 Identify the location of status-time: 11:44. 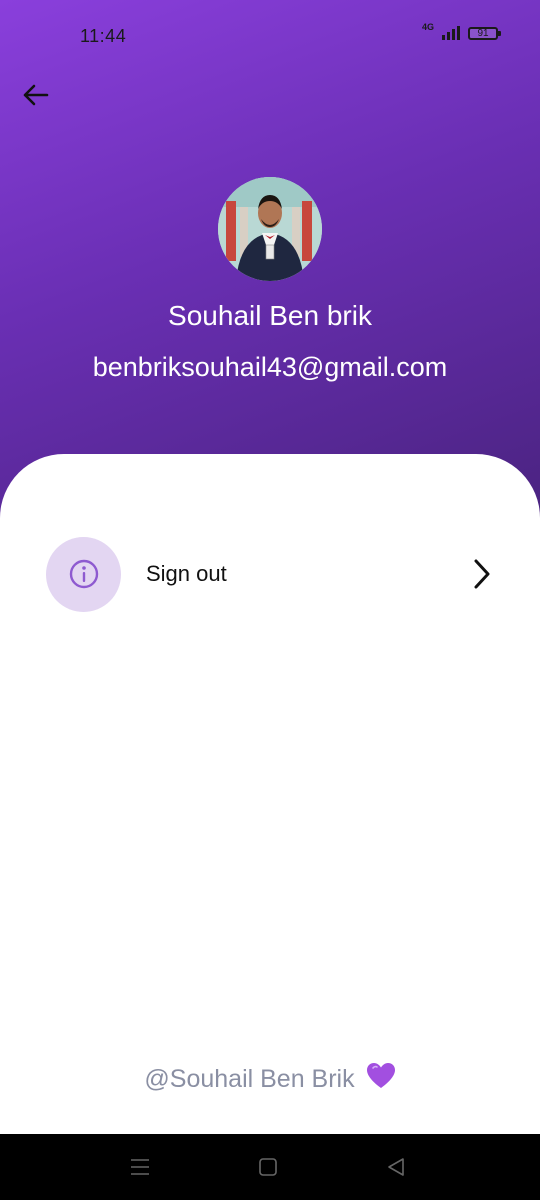
(103, 36).